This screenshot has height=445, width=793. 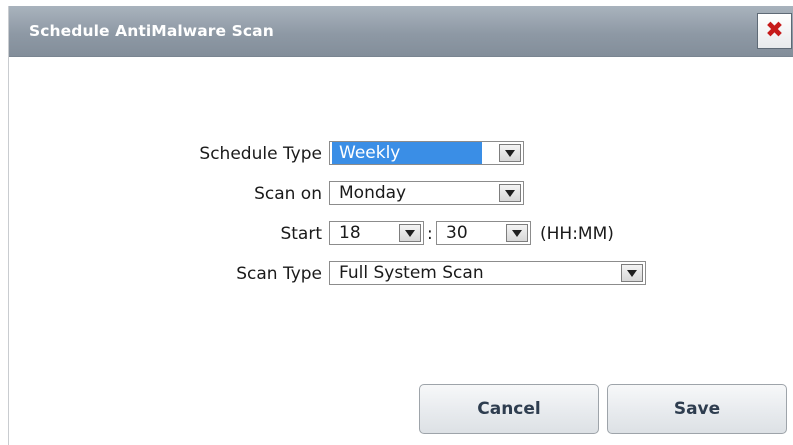 I want to click on dialog-title: Schedule AntiMalware Scan, so click(x=151, y=31).